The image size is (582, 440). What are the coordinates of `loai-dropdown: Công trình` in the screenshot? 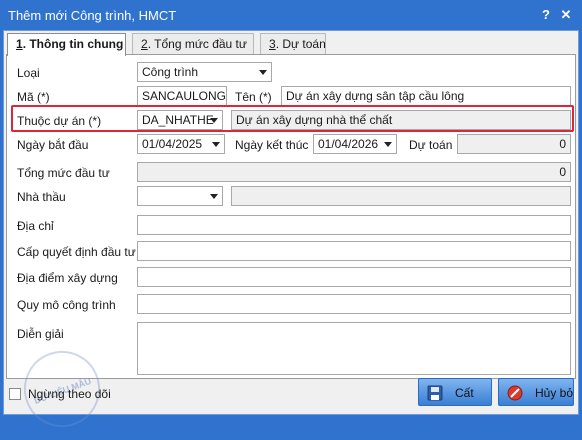 It's located at (204, 72).